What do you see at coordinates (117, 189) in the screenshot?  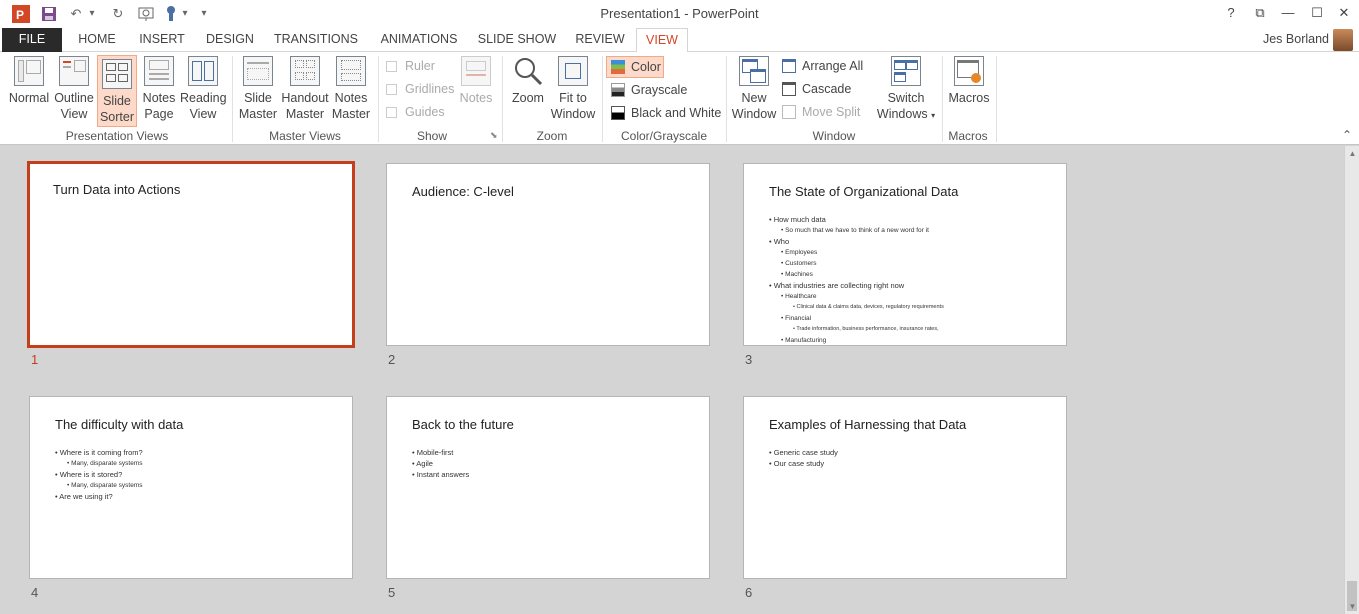 I see `slide-title: Turn Data into Actions` at bounding box center [117, 189].